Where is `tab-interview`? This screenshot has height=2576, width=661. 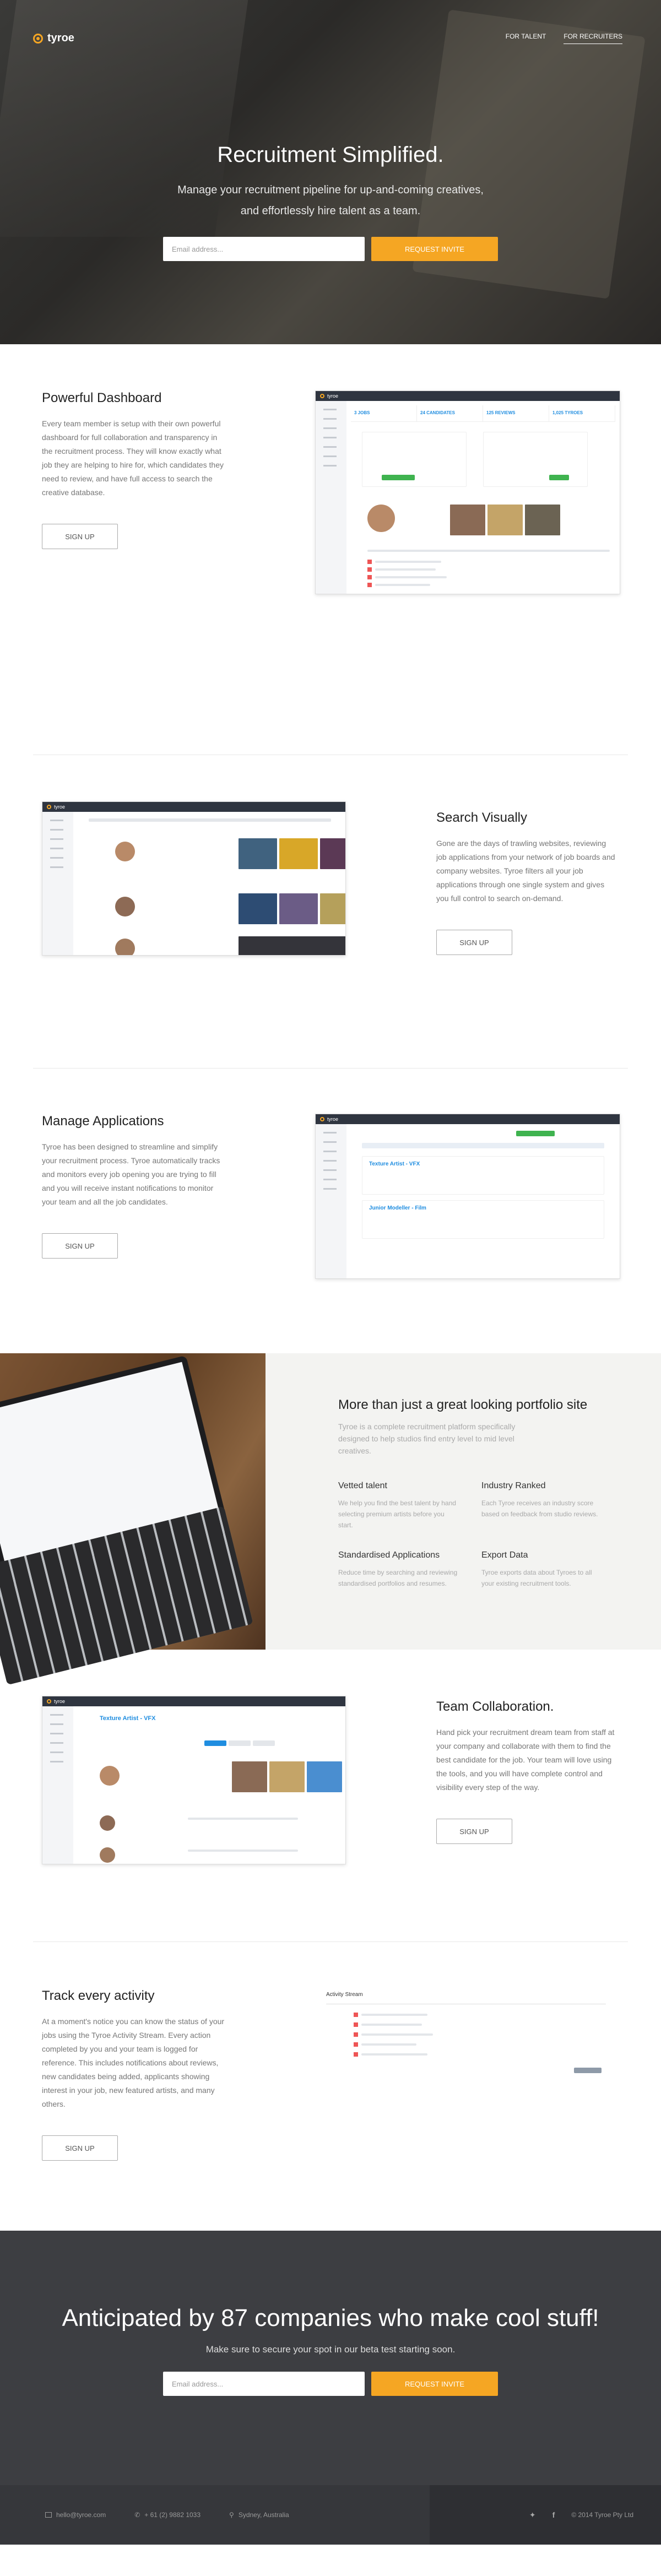 tab-interview is located at coordinates (264, 1743).